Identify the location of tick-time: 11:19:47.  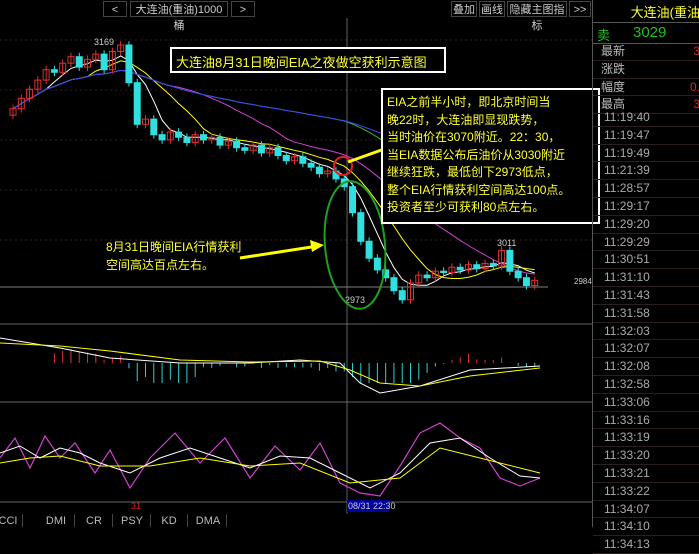
(646, 136).